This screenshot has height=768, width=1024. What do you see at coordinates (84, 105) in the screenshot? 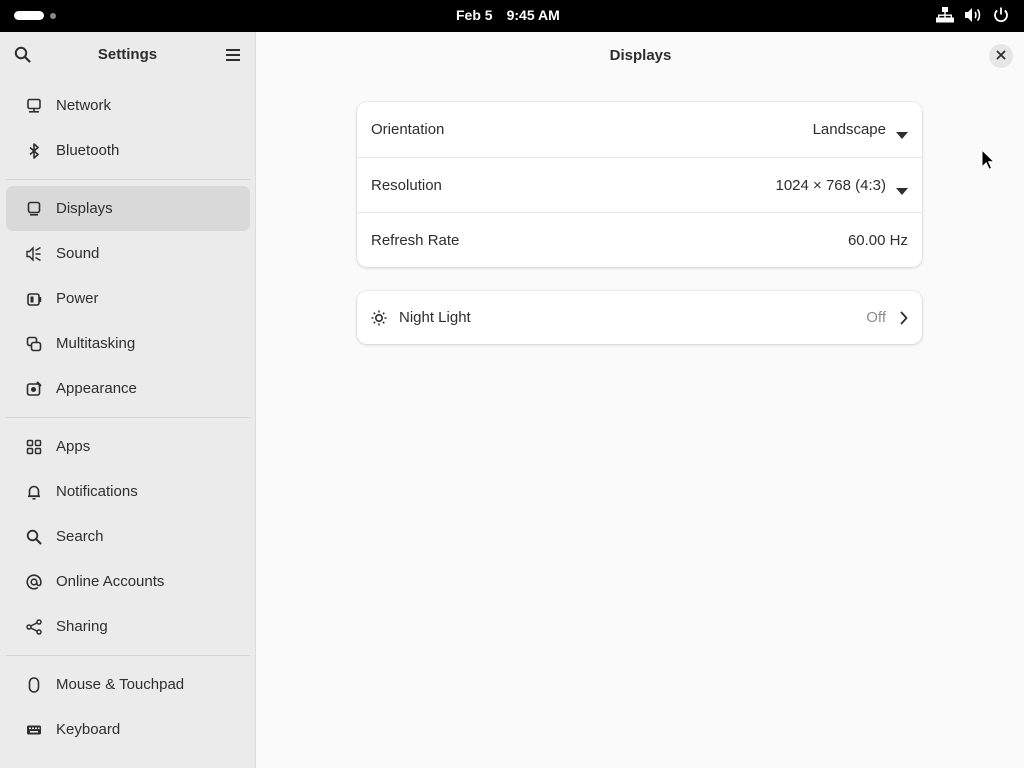
I see `sidebar-item-label: Network` at bounding box center [84, 105].